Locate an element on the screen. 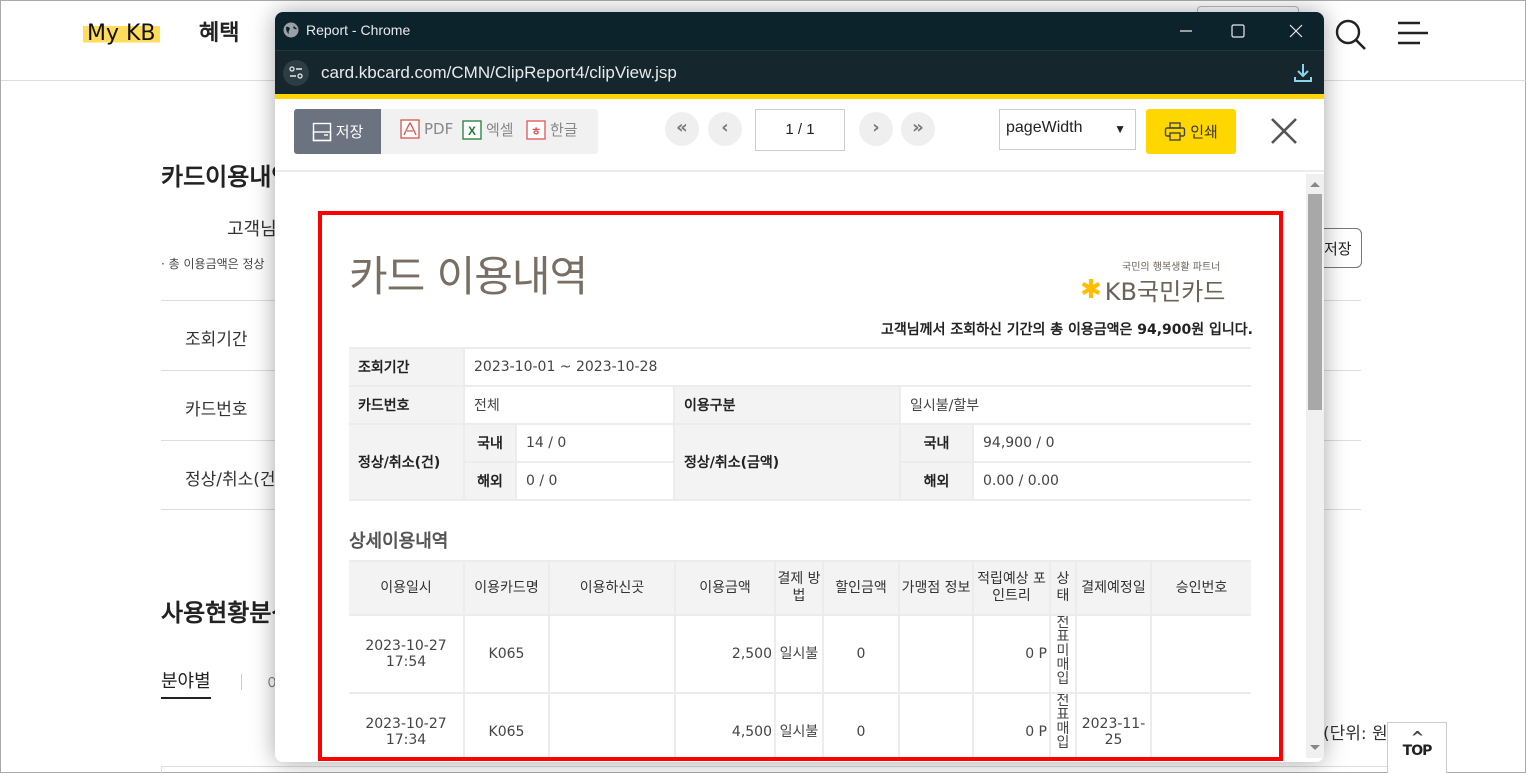 The height and width of the screenshot is (773, 1526). next-page-button: › is located at coordinates (876, 129).